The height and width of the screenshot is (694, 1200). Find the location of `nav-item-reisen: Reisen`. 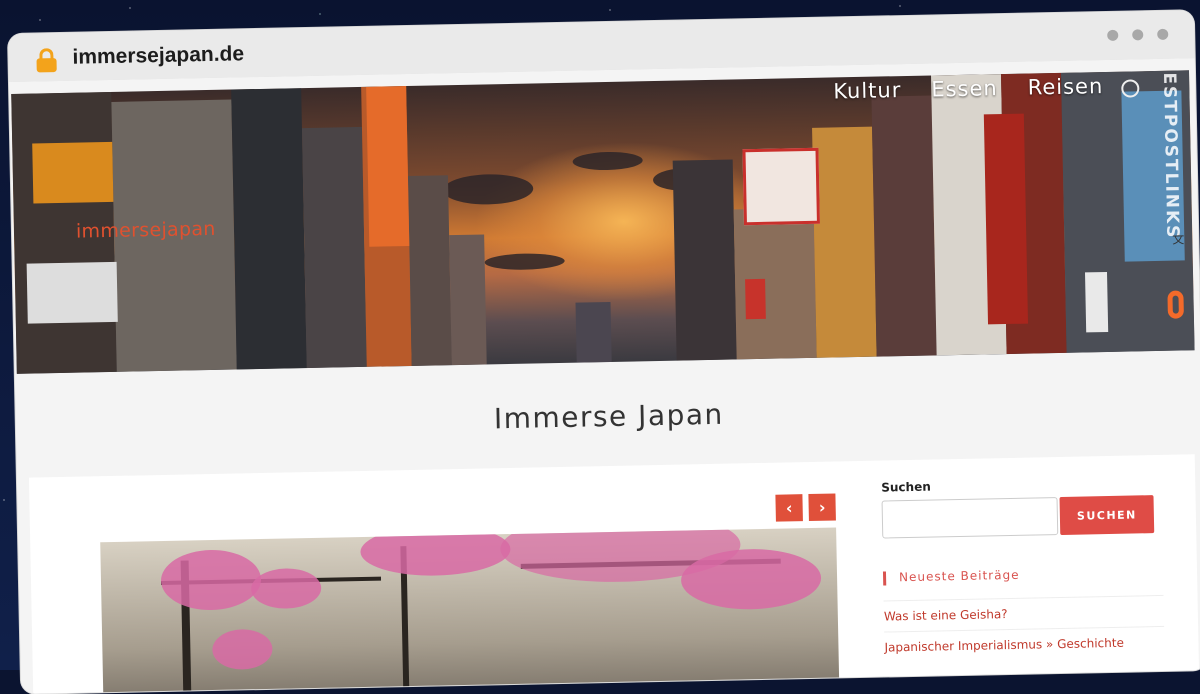

nav-item-reisen: Reisen is located at coordinates (1065, 87).